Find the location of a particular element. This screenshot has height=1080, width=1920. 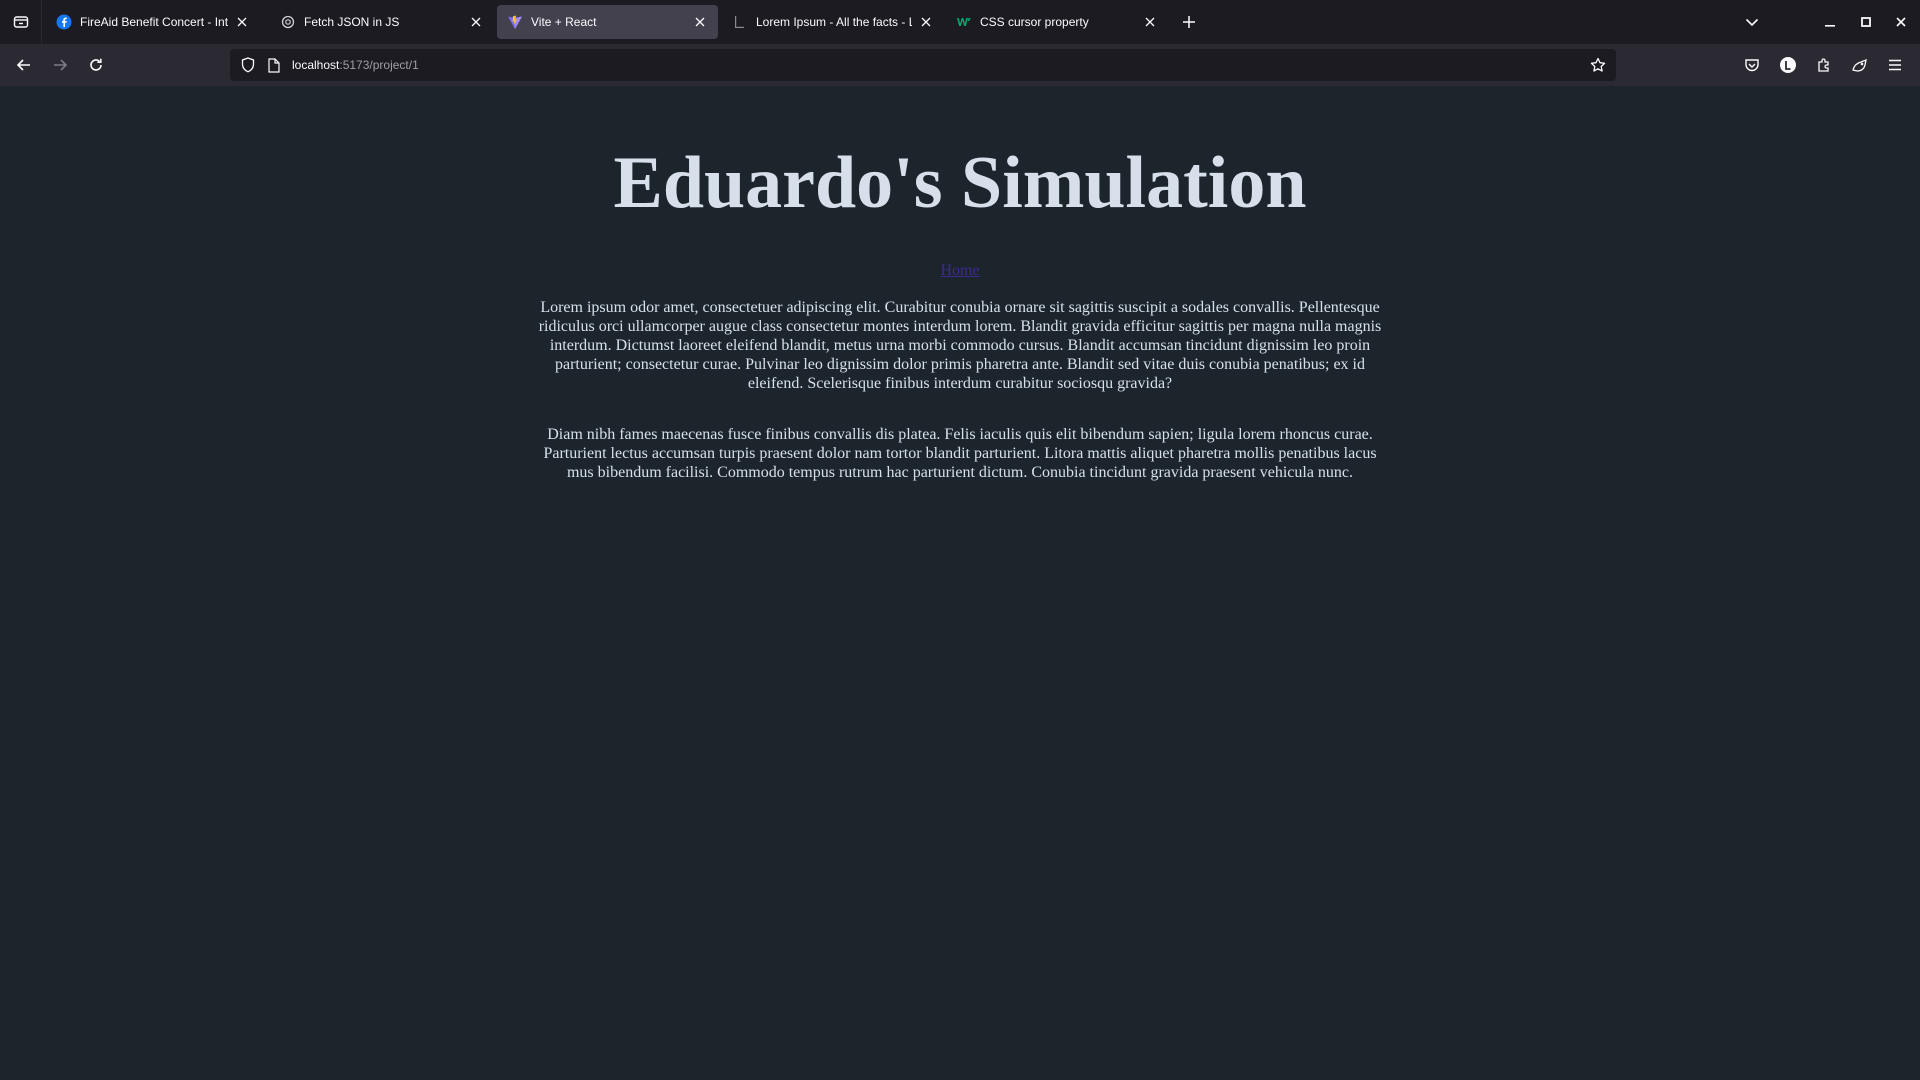

plus-icon is located at coordinates (1189, 22).